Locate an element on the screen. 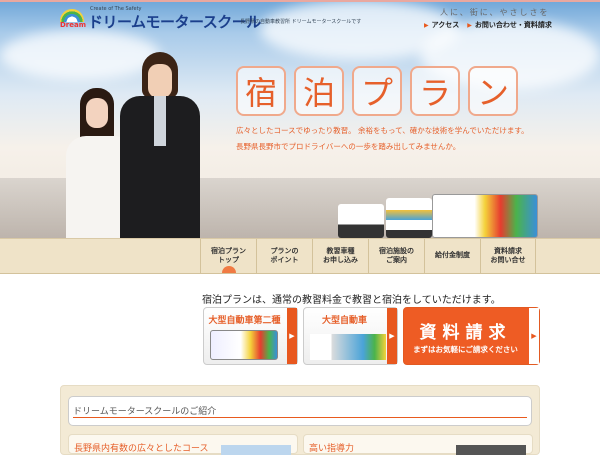 The height and width of the screenshot is (455, 600). title-char: ラ is located at coordinates (435, 91).